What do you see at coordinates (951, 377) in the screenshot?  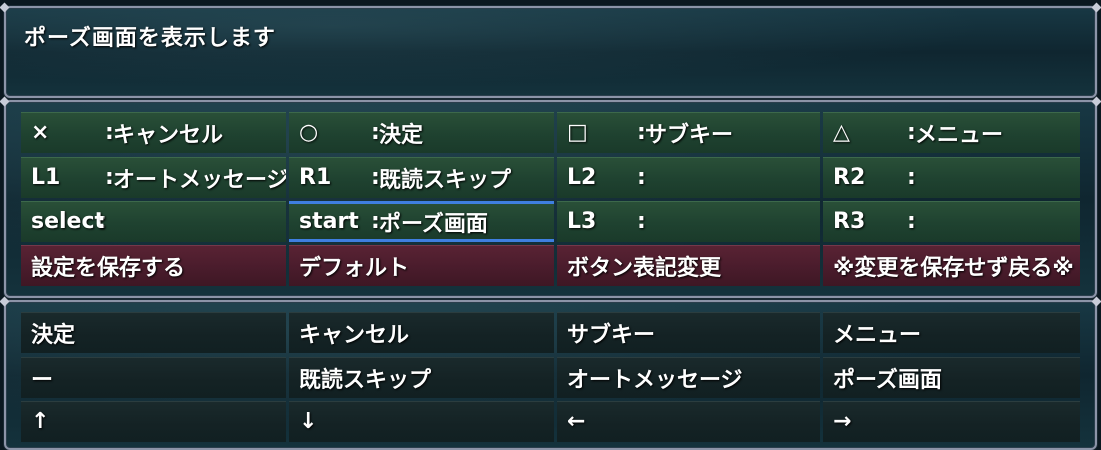 I see `function-item-pause-screen: ポーズ画面` at bounding box center [951, 377].